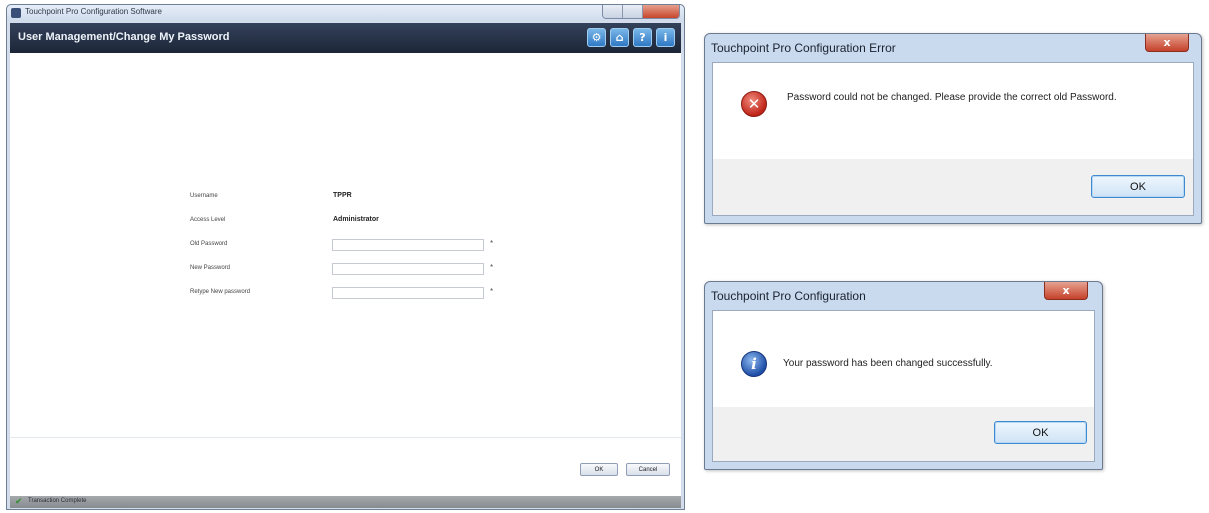 This screenshot has width=1209, height=513. Describe the element at coordinates (209, 244) in the screenshot. I see `old-password-label: Old Password` at that location.